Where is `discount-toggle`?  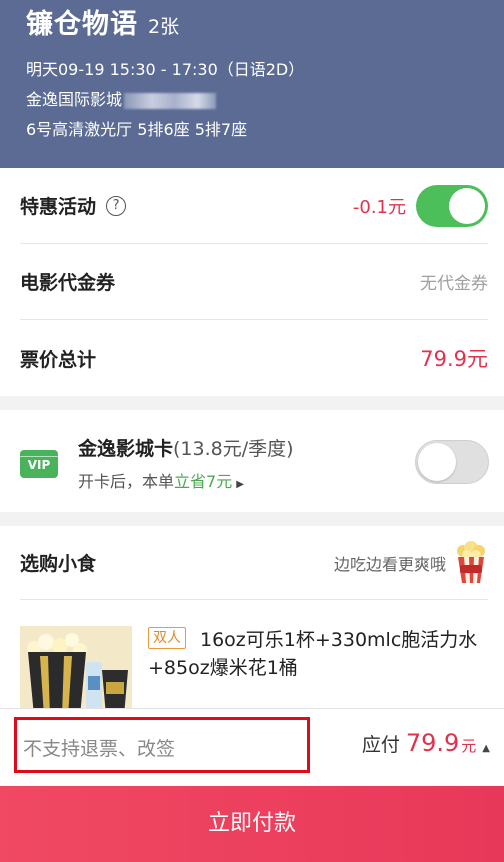 discount-toggle is located at coordinates (452, 205).